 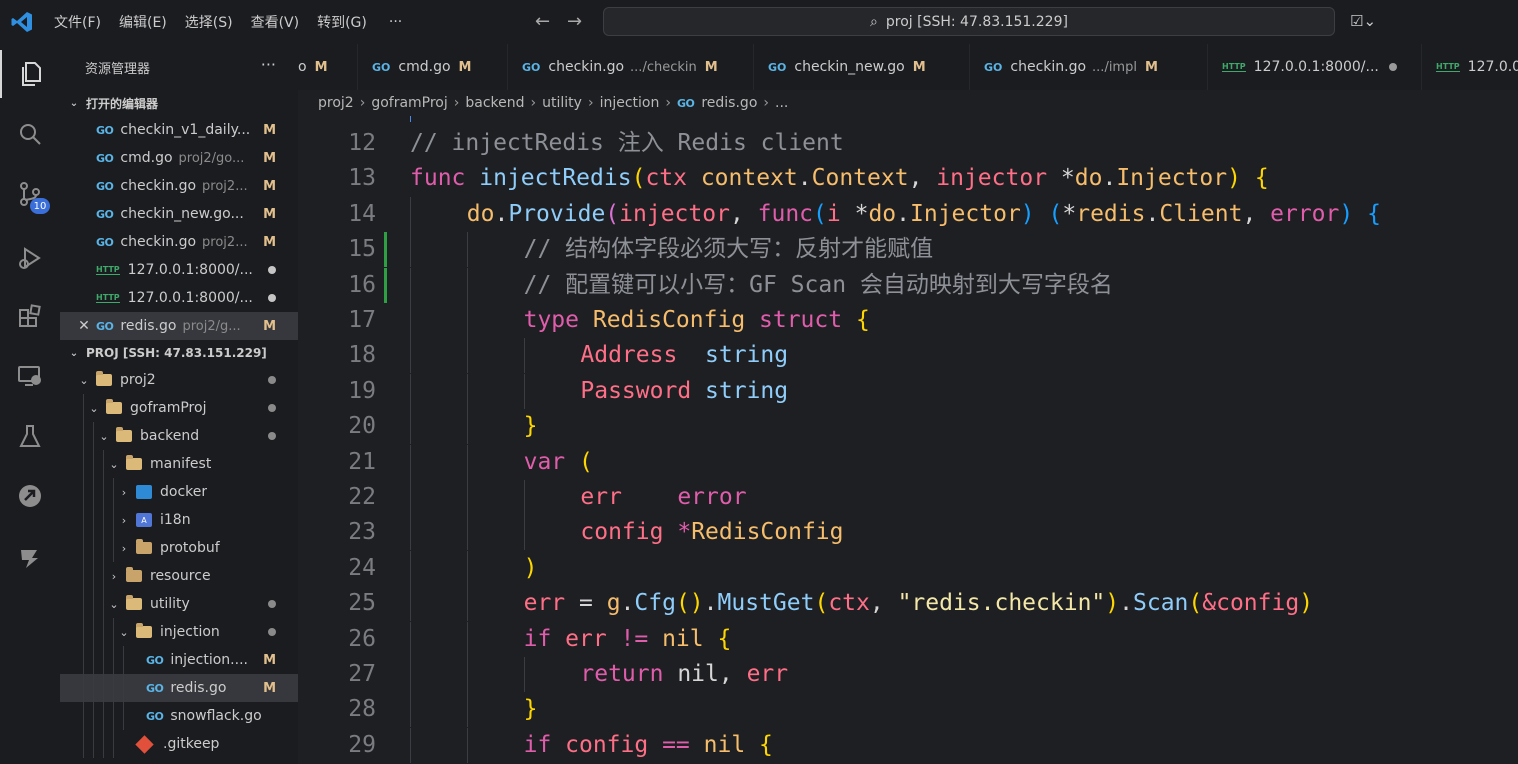 I want to click on code-line: 24), so click(x=908, y=568).